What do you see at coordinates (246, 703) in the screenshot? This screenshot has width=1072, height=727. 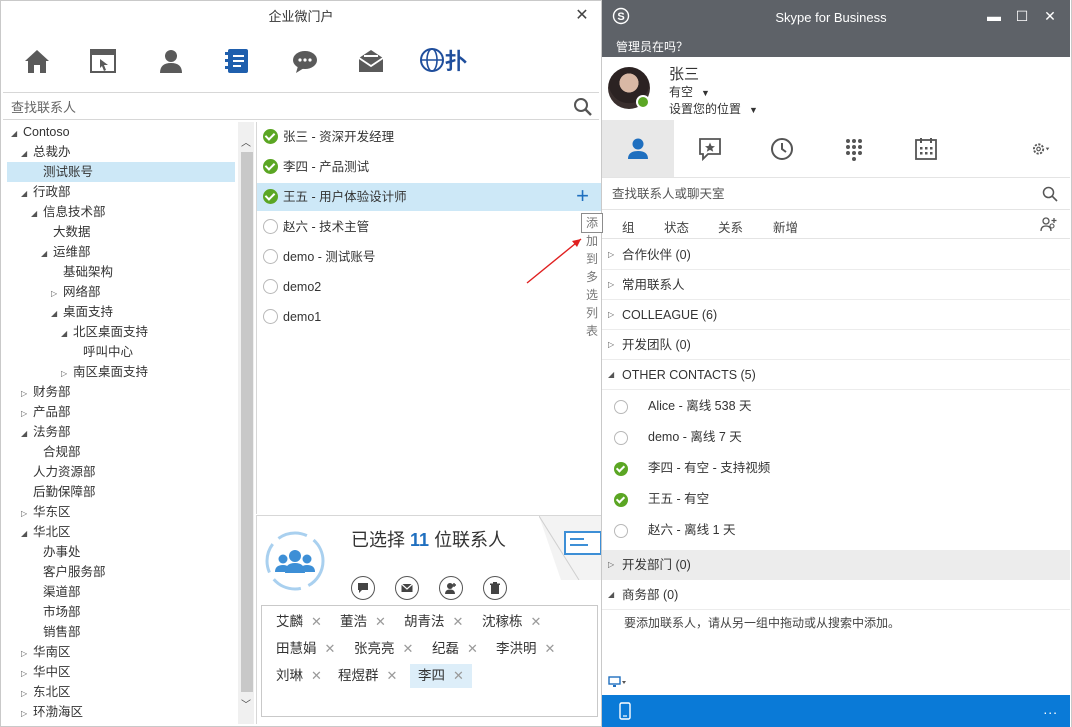 I see `chevron-down-icon: ﹀` at bounding box center [246, 703].